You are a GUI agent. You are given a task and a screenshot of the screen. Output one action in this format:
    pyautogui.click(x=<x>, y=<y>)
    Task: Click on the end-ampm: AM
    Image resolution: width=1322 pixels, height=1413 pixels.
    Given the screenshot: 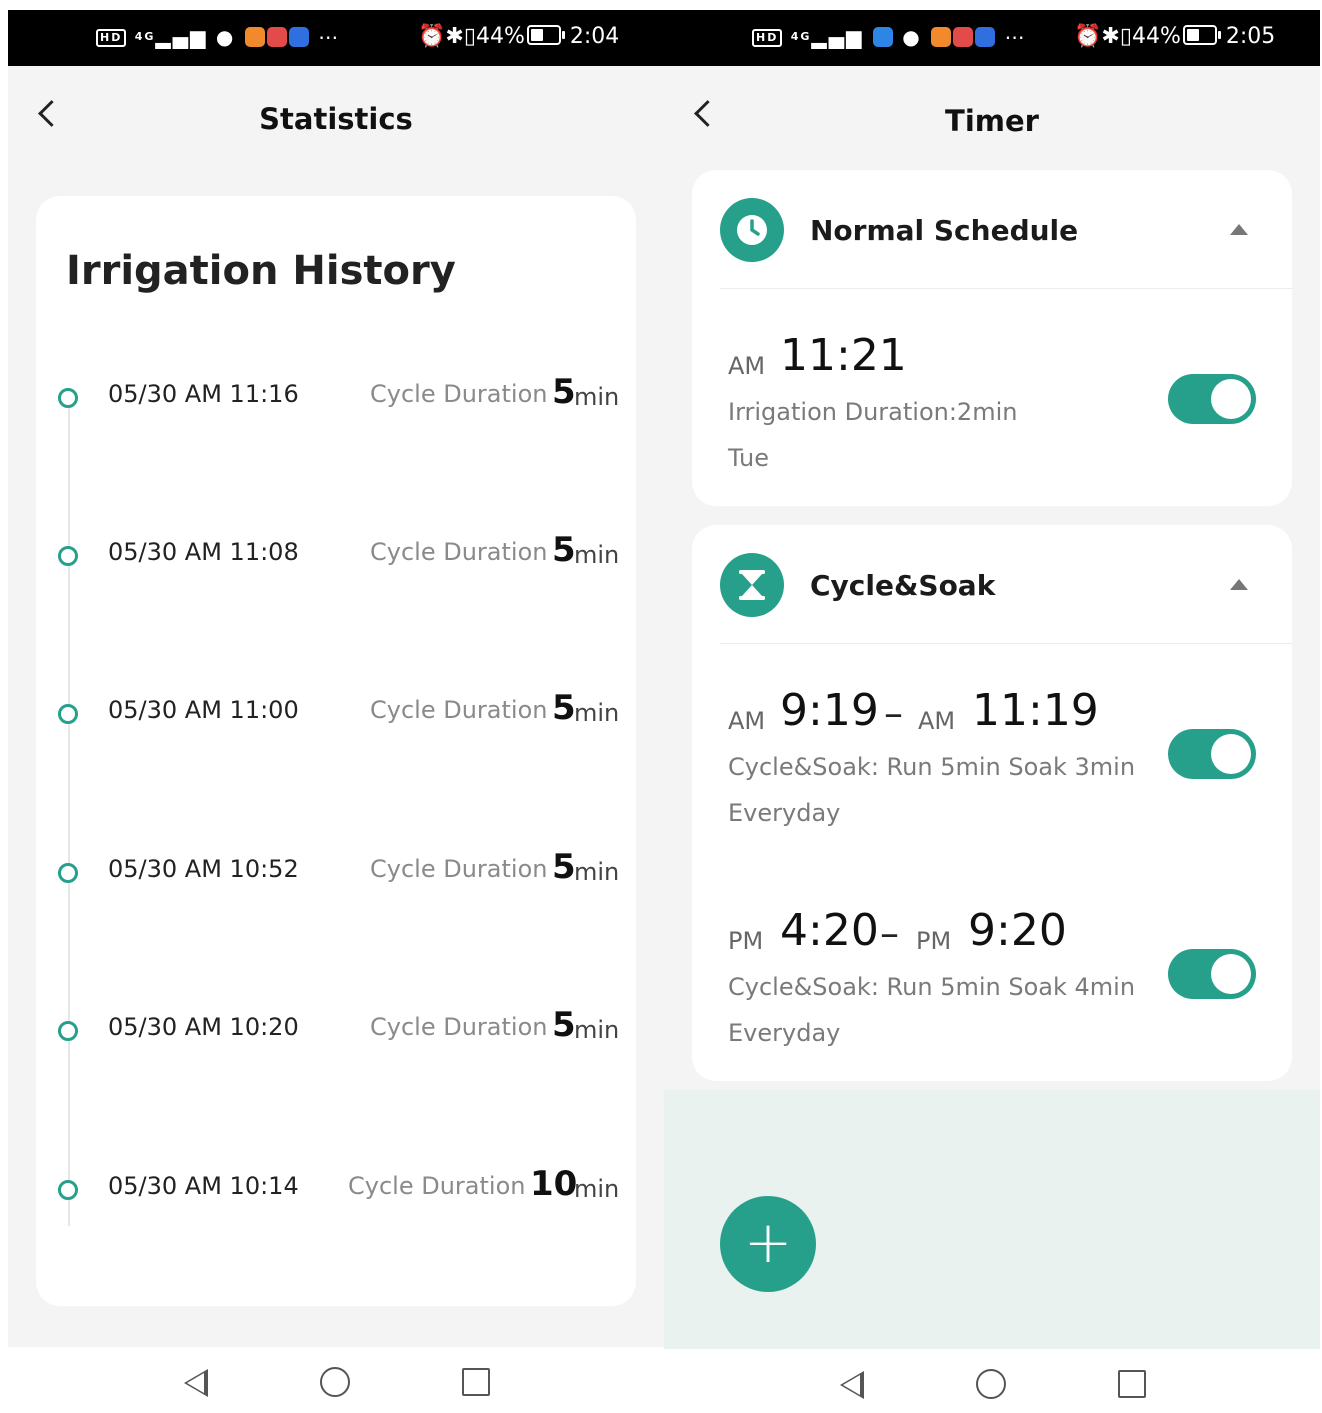 What is the action you would take?
    pyautogui.click(x=937, y=721)
    